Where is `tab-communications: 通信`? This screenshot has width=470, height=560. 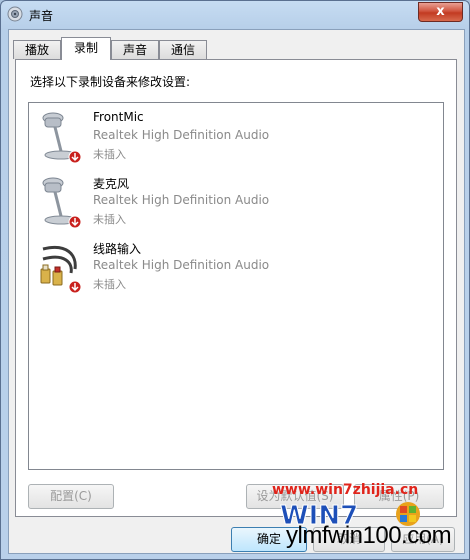
tab-communications: 通信 is located at coordinates (183, 49).